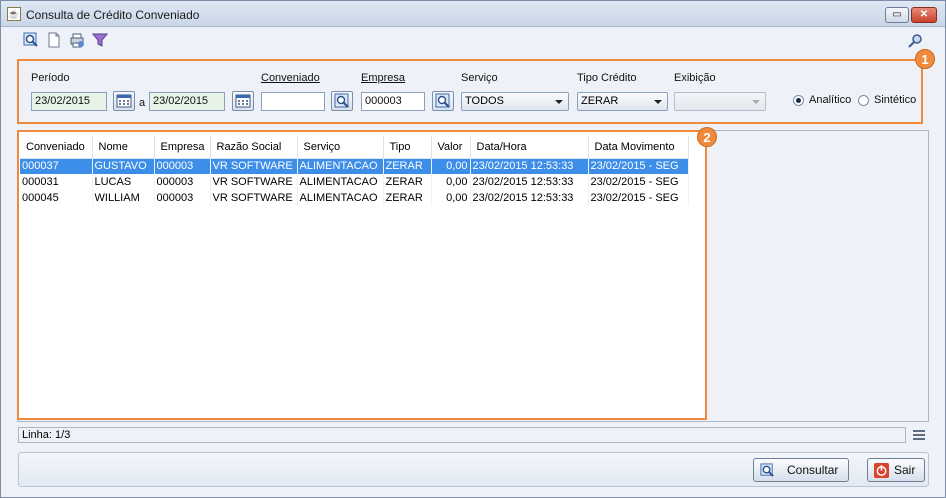 This screenshot has width=946, height=498. What do you see at coordinates (924, 15) in the screenshot?
I see `close-button: ✕` at bounding box center [924, 15].